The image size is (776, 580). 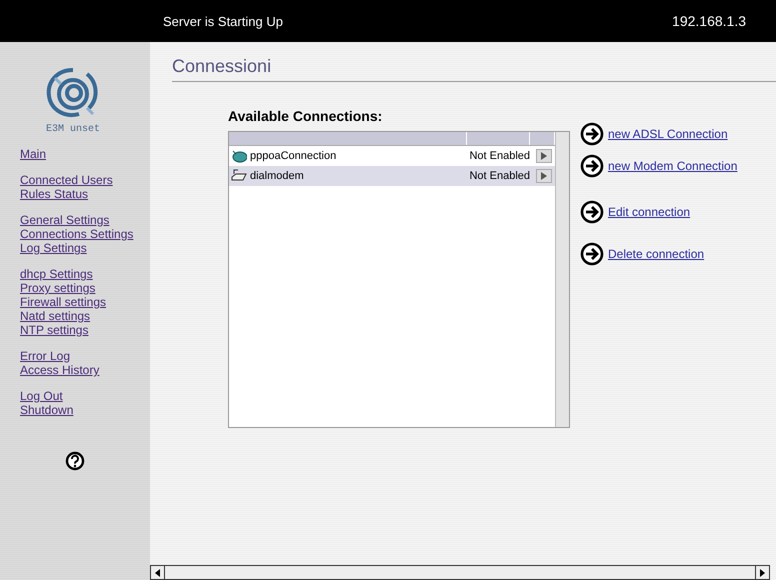 I want to click on logo-caption: E3M unset, so click(x=73, y=129).